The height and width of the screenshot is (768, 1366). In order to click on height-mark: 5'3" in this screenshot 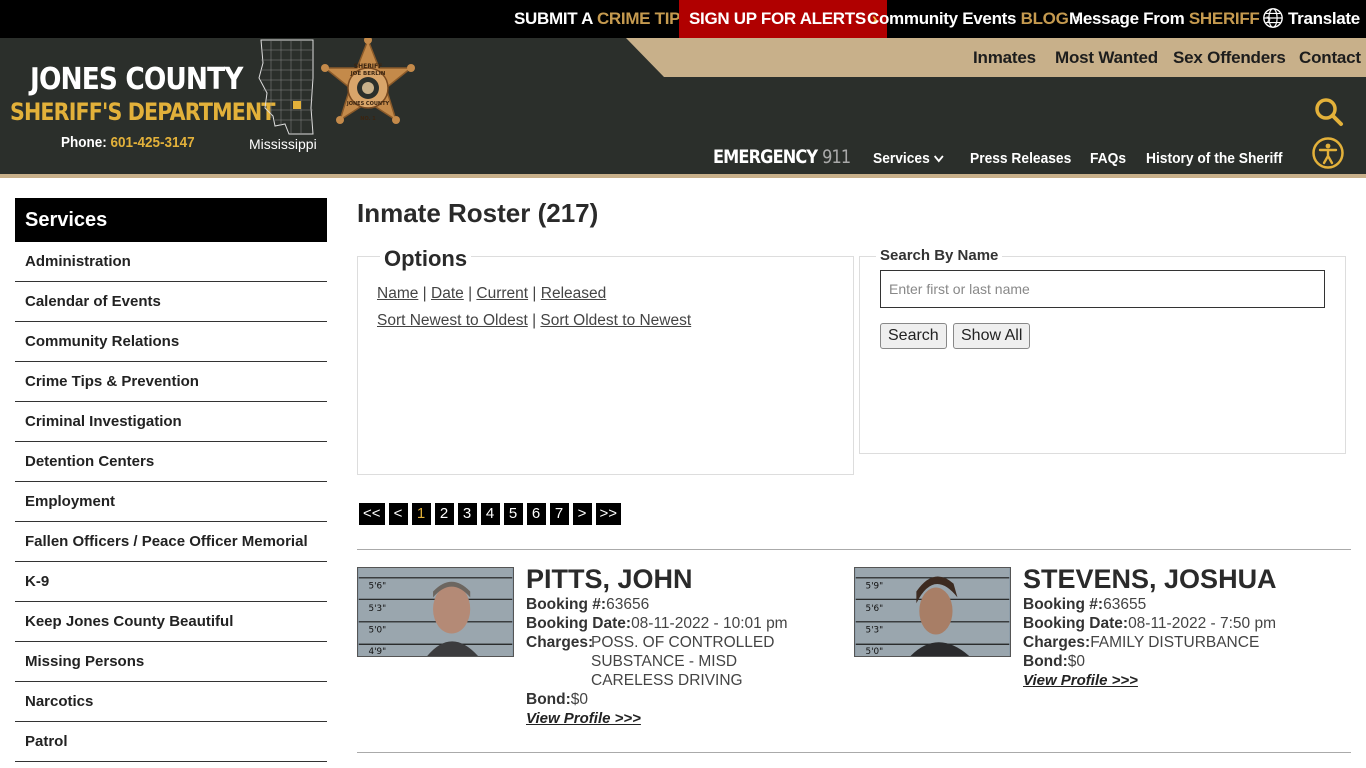, I will do `click(875, 631)`.